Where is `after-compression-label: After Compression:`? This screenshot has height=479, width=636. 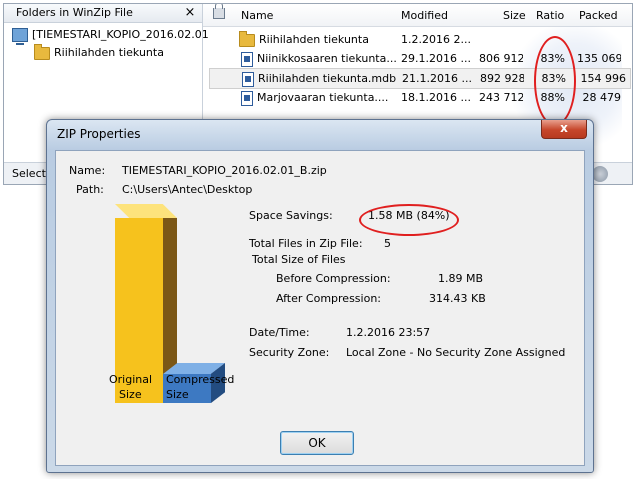
after-compression-label: After Compression: is located at coordinates (328, 298).